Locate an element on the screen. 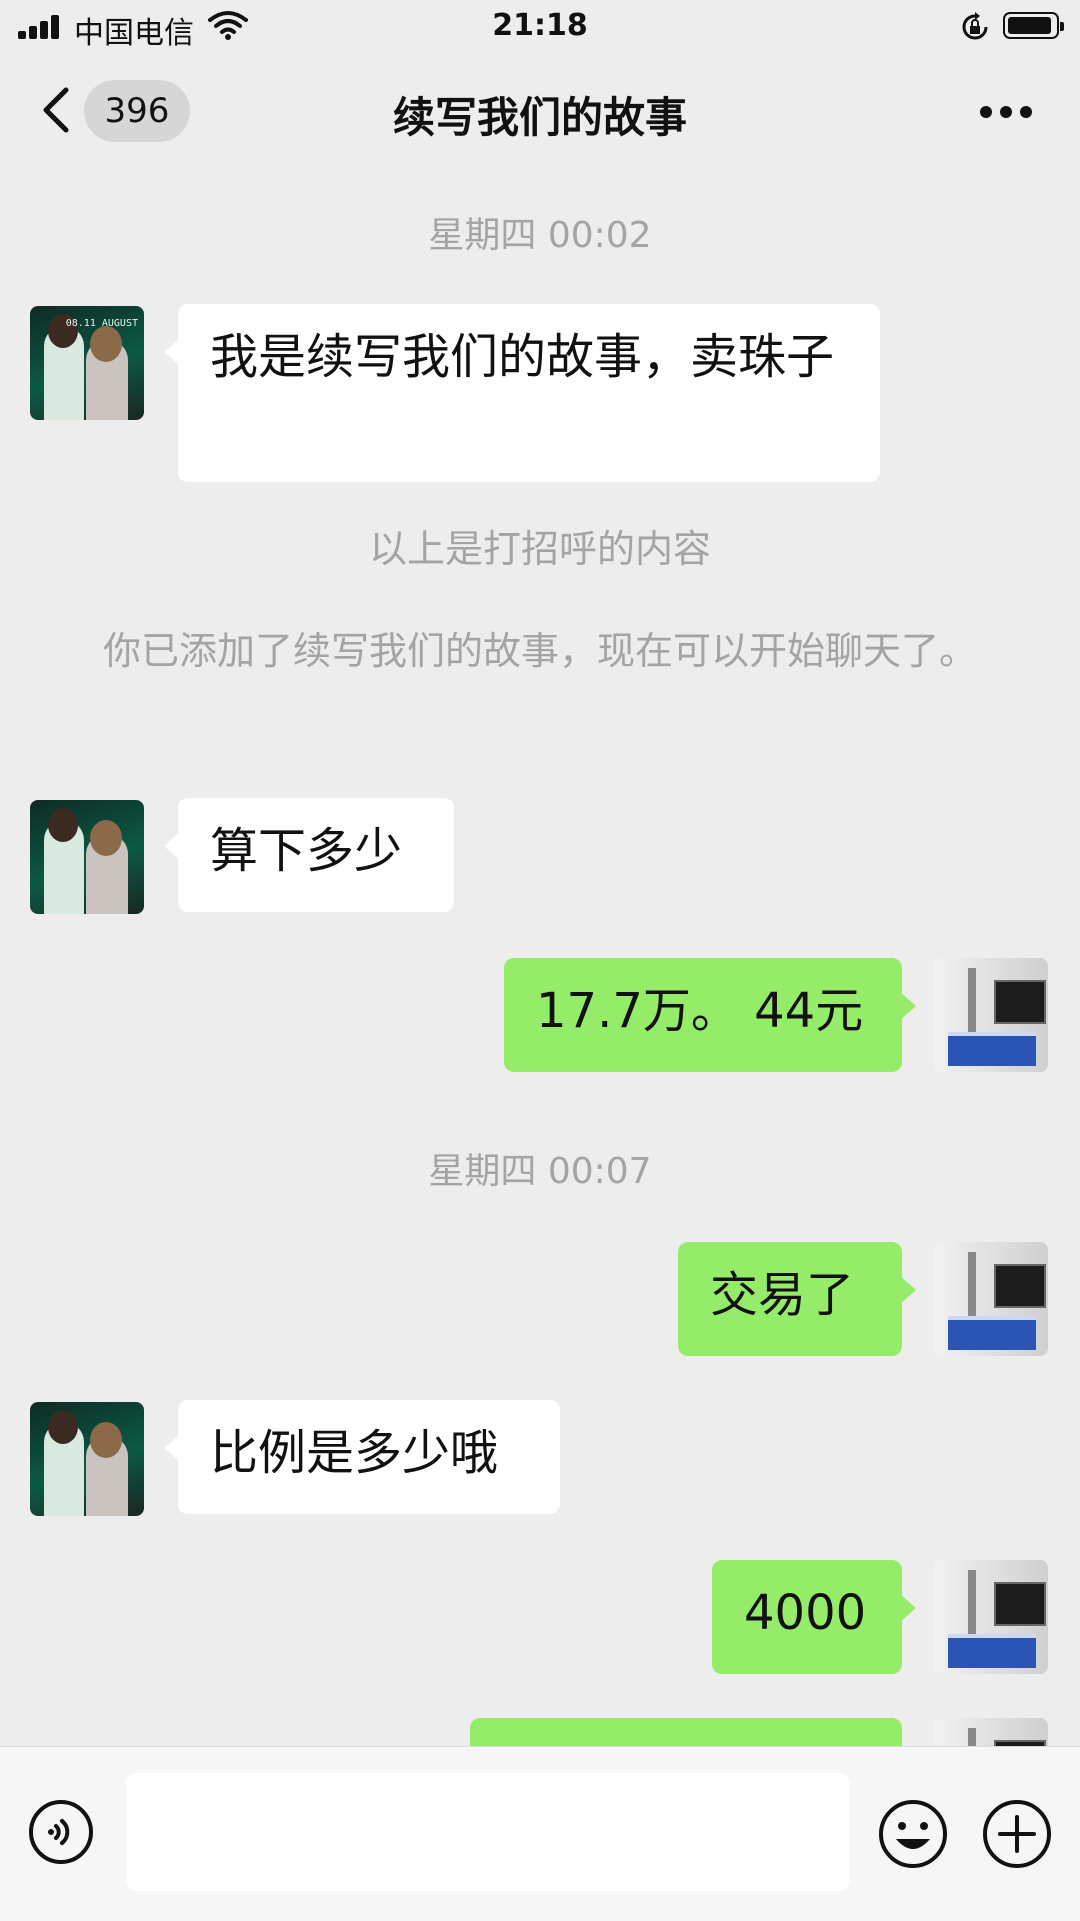 The width and height of the screenshot is (1080, 1921). rotation-lock-icon is located at coordinates (975, 26).